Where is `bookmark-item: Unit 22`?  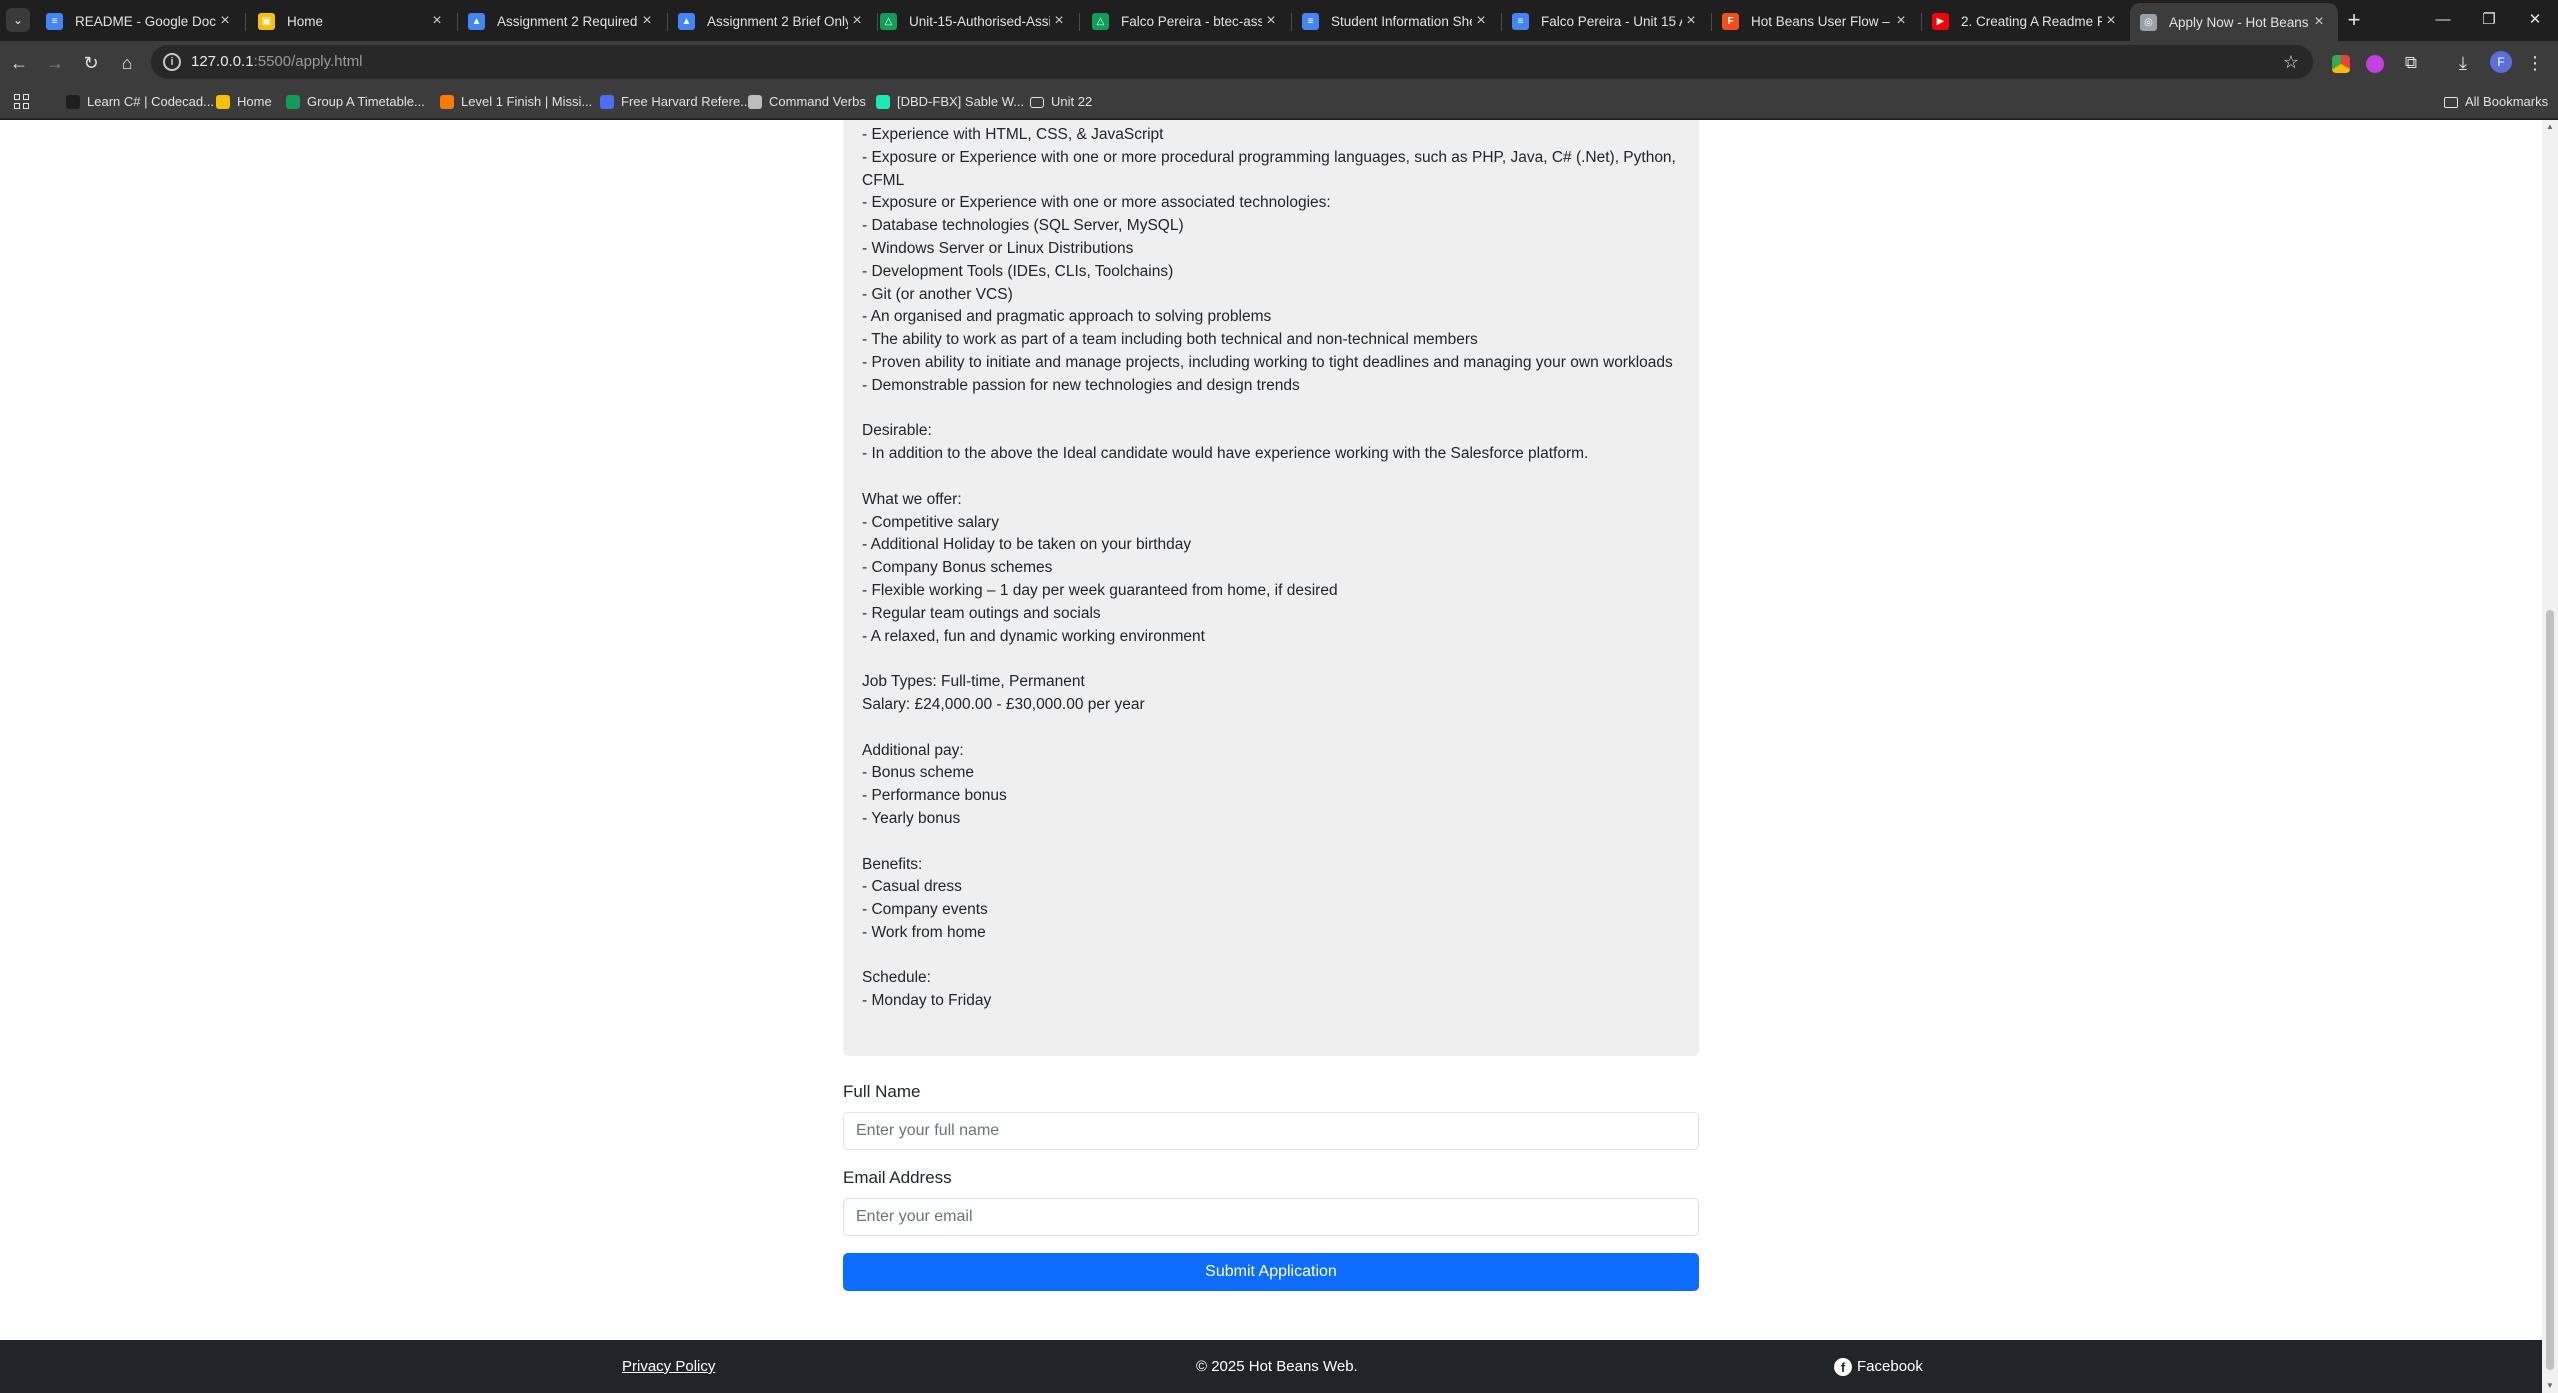 bookmark-item: Unit 22 is located at coordinates (1061, 102).